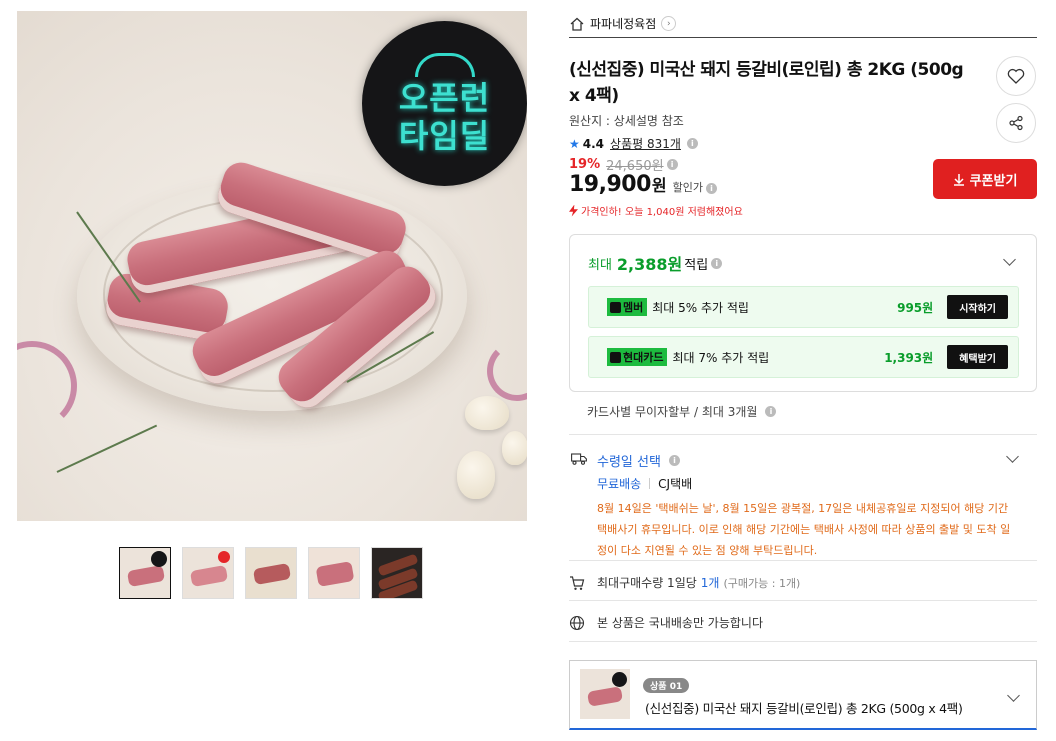 This screenshot has width=1056, height=741. What do you see at coordinates (600, 265) in the screenshot?
I see `reward-prefix: 최대` at bounding box center [600, 265].